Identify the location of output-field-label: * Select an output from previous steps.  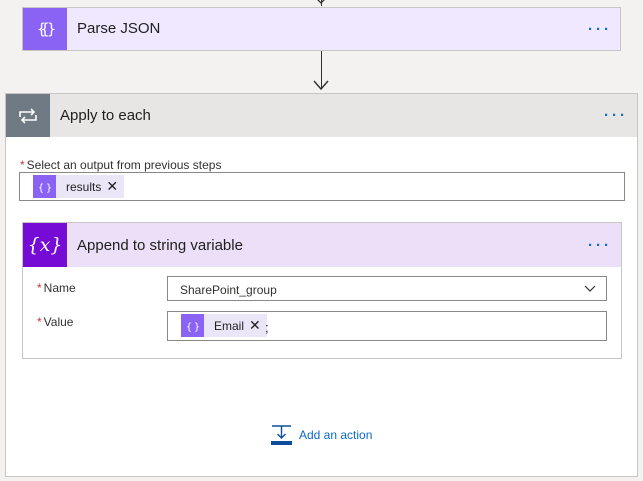
(120, 165).